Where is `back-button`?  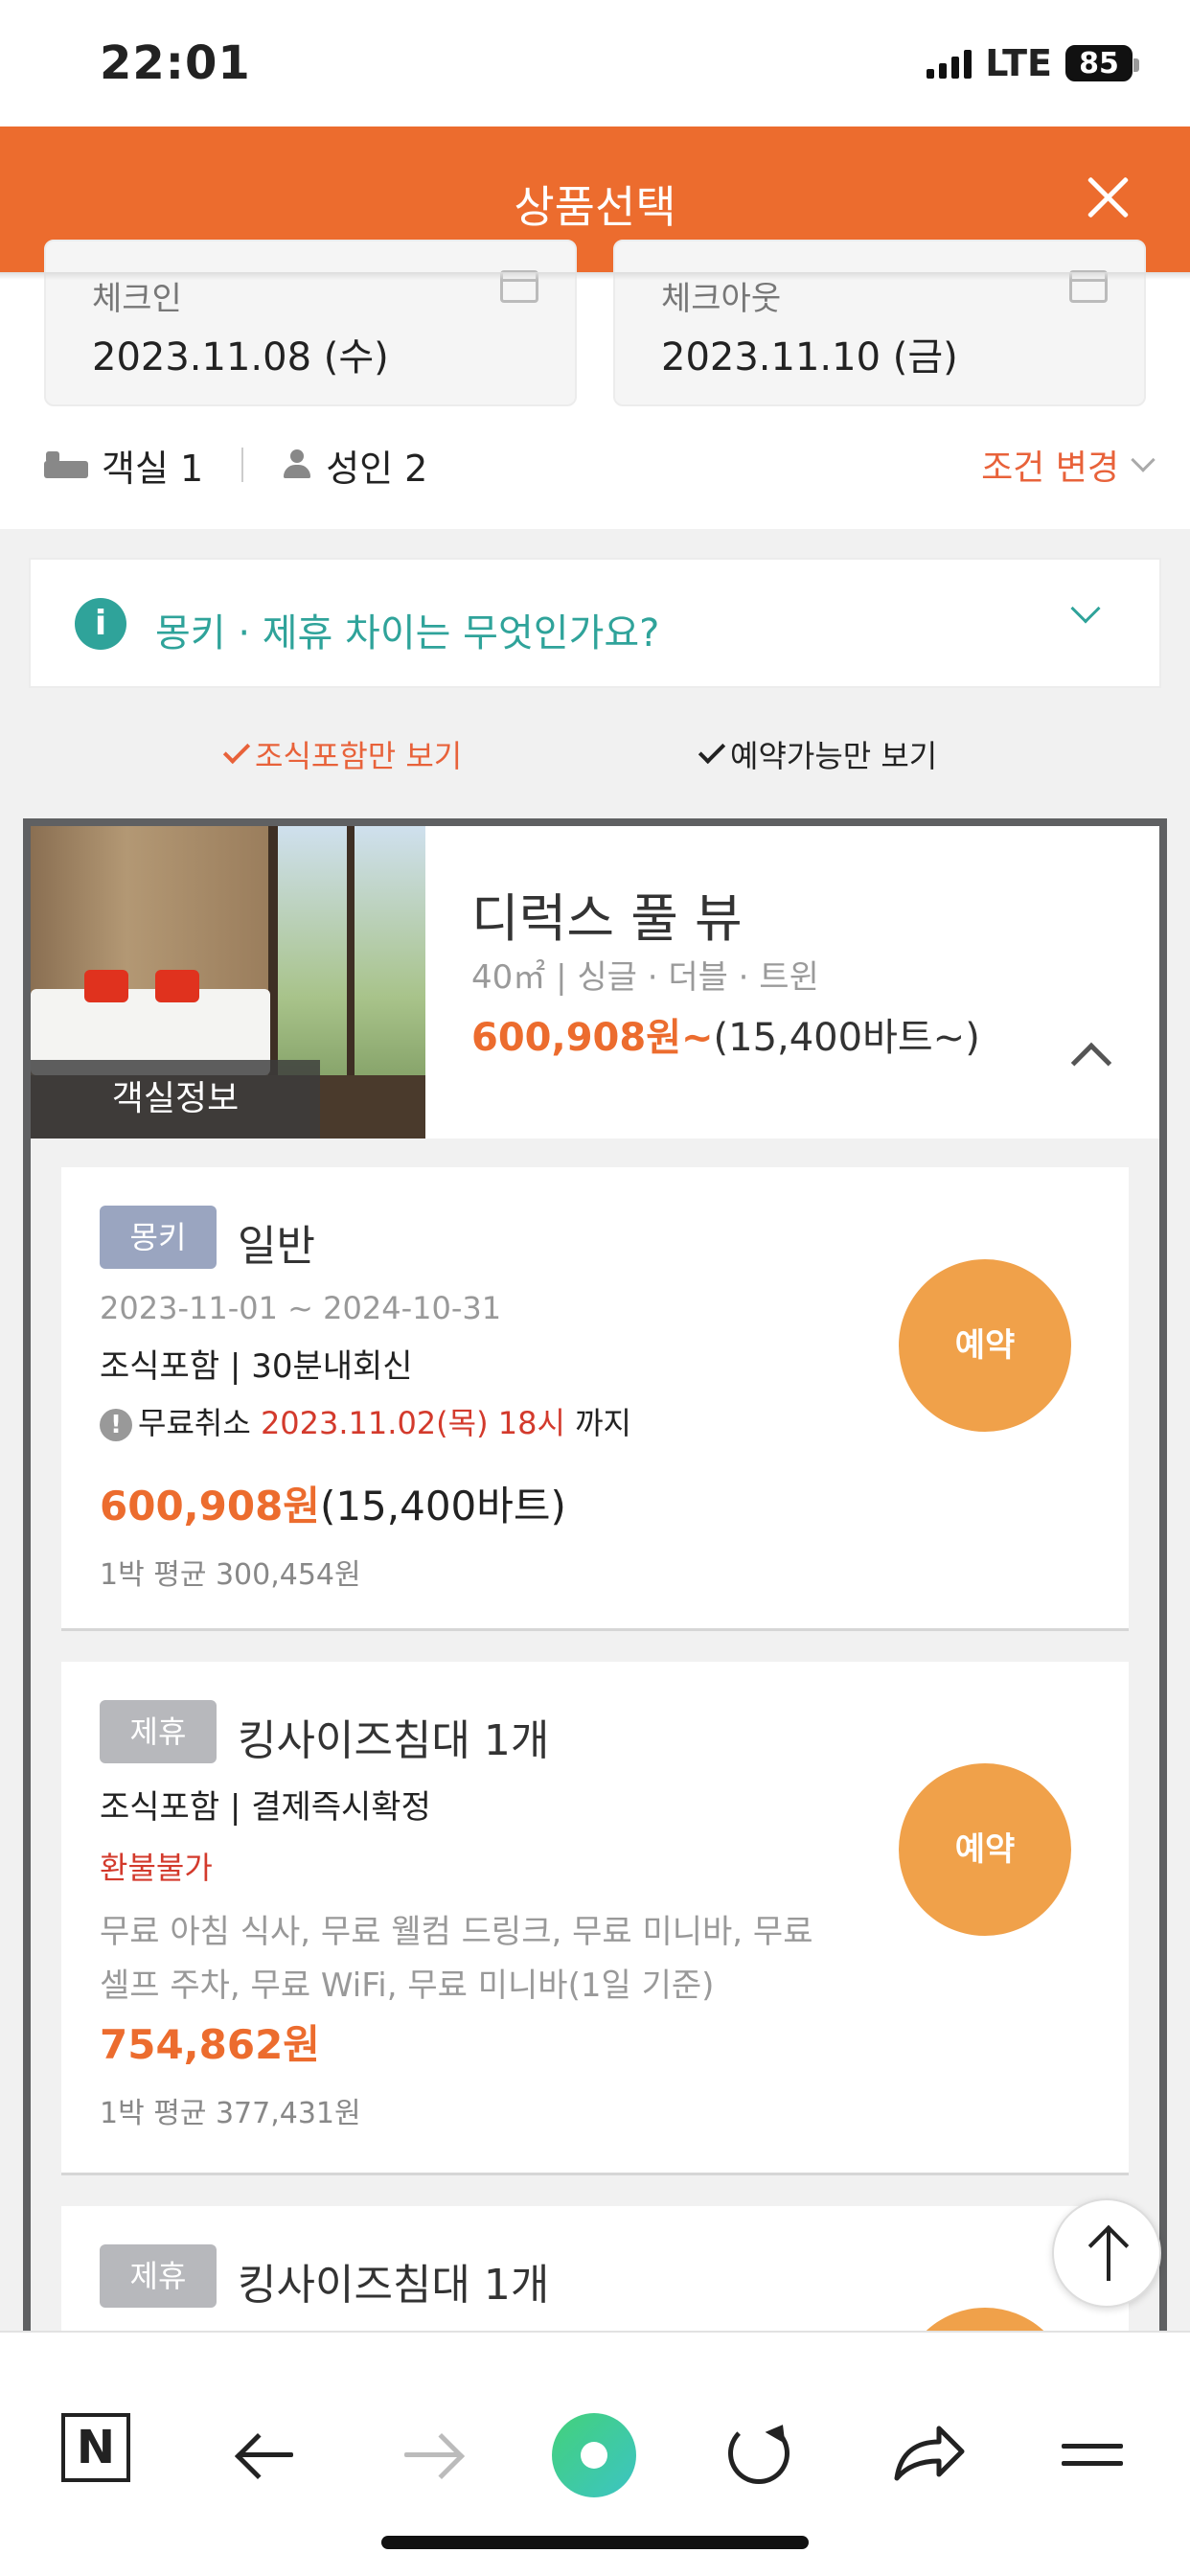 back-button is located at coordinates (269, 2457).